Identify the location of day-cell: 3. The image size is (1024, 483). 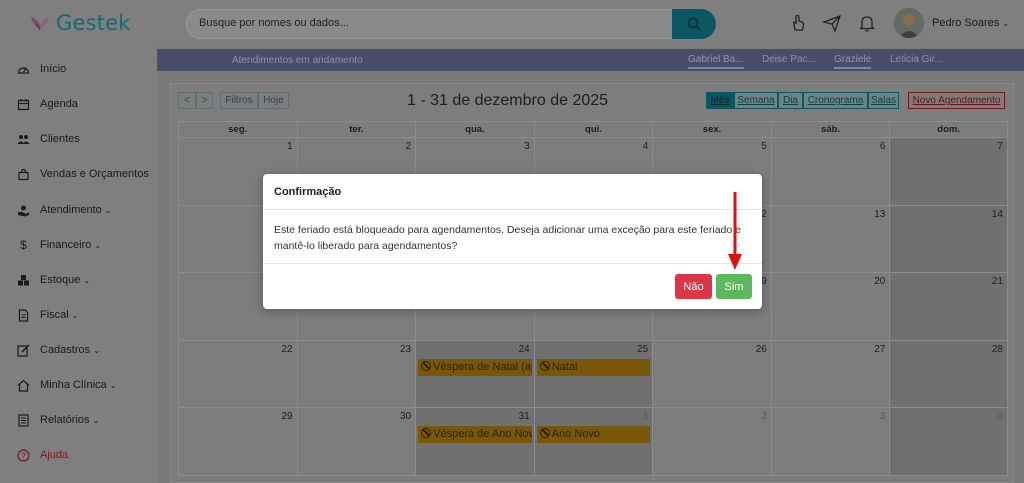
(830, 442).